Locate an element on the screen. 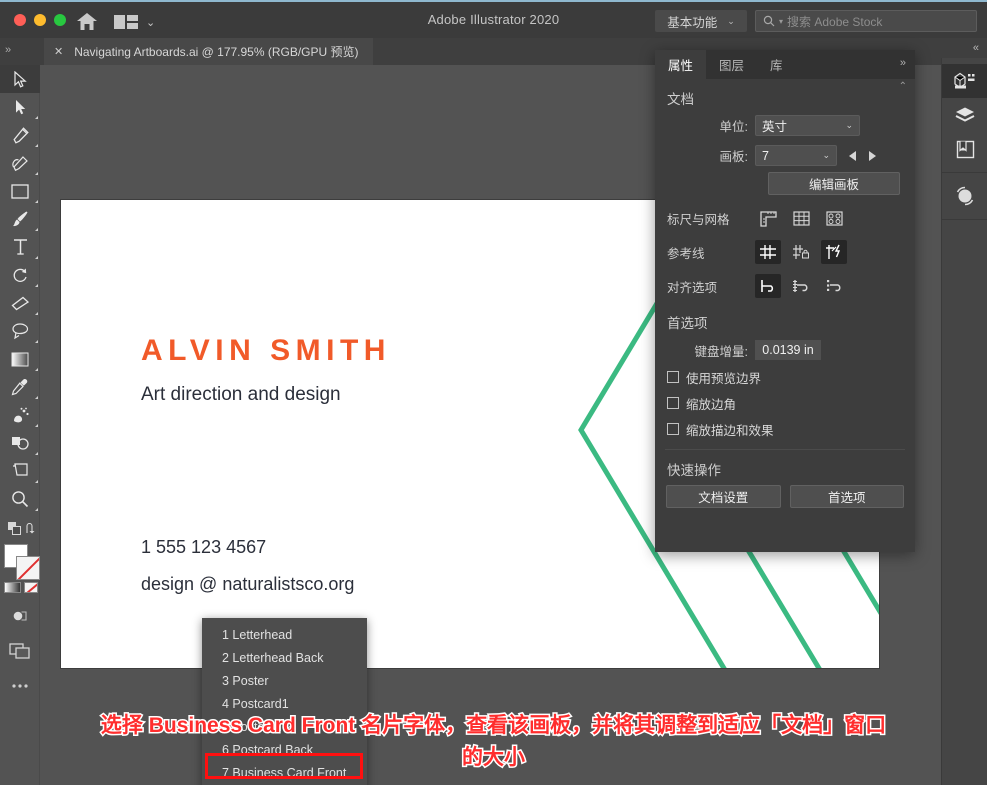 The image size is (987, 785). toolbar-divider is located at coordinates (19, 516).